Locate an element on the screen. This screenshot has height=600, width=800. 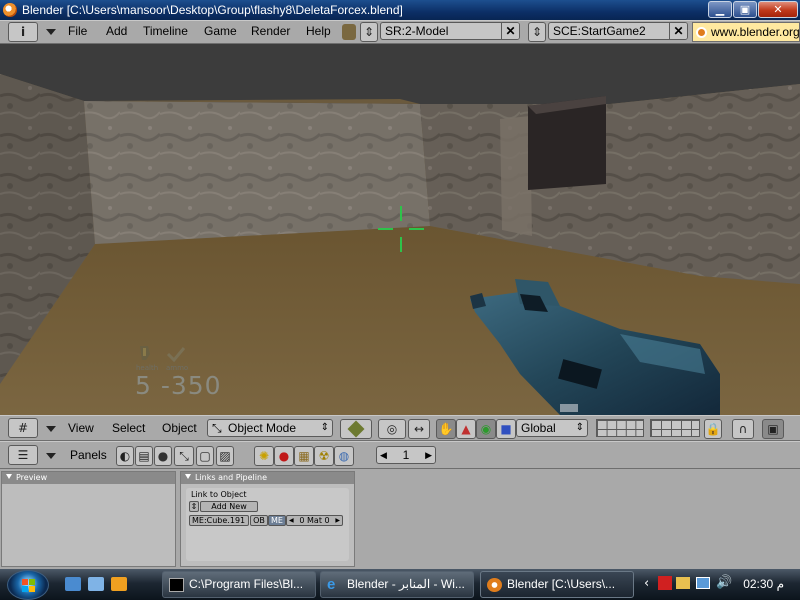
material-index-field: ◀ 0 Mat 0 ▶ is located at coordinates (314, 520).